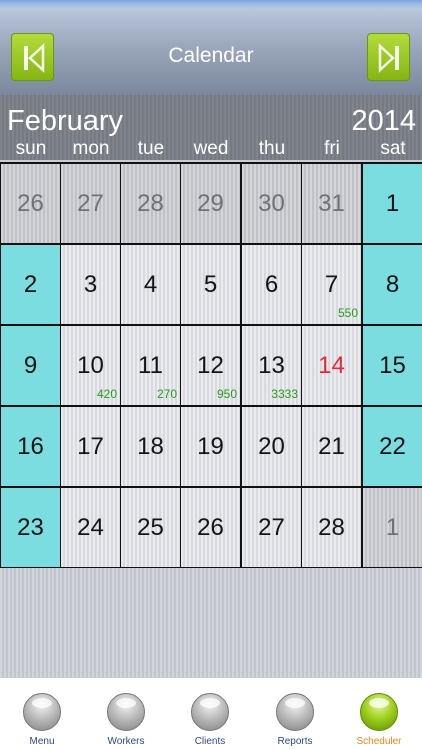 This screenshot has height=750, width=422. I want to click on day-number: 31, so click(331, 203).